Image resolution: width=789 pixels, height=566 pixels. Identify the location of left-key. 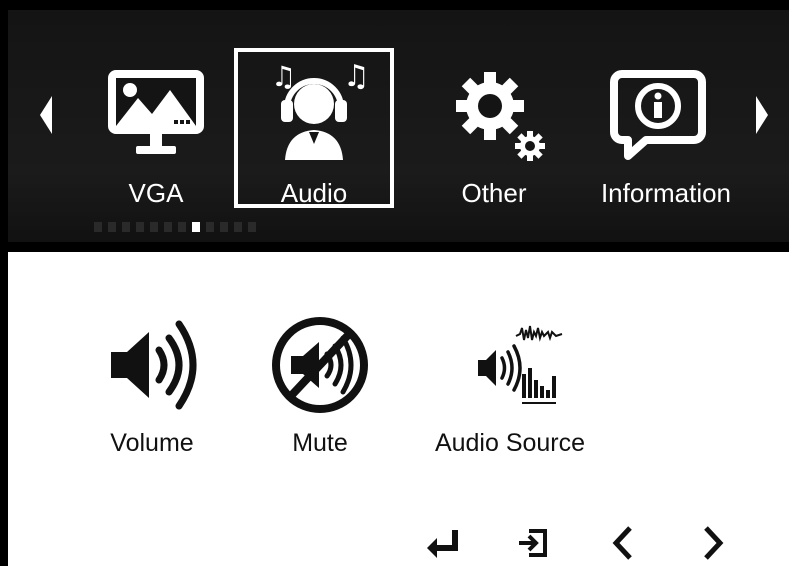
(623, 543).